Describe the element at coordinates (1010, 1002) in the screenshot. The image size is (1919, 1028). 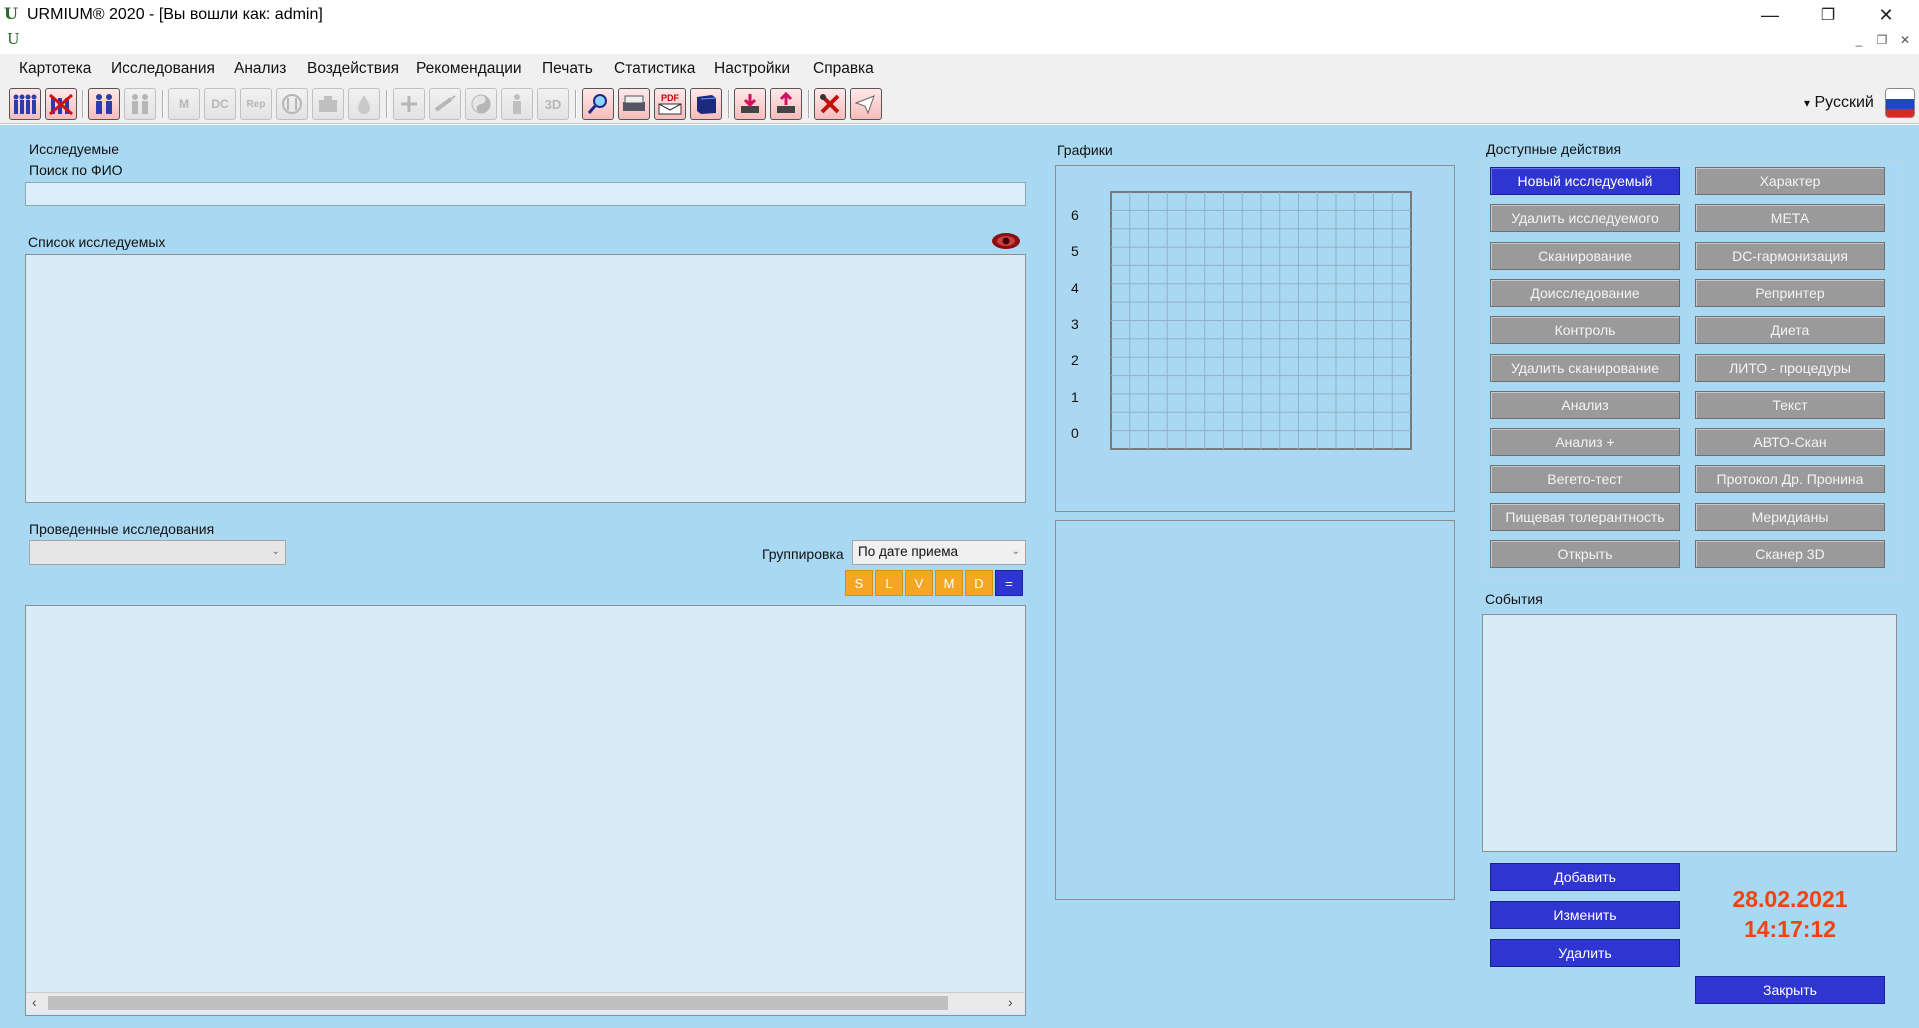
I see `scroll-right-icon: ›` at that location.